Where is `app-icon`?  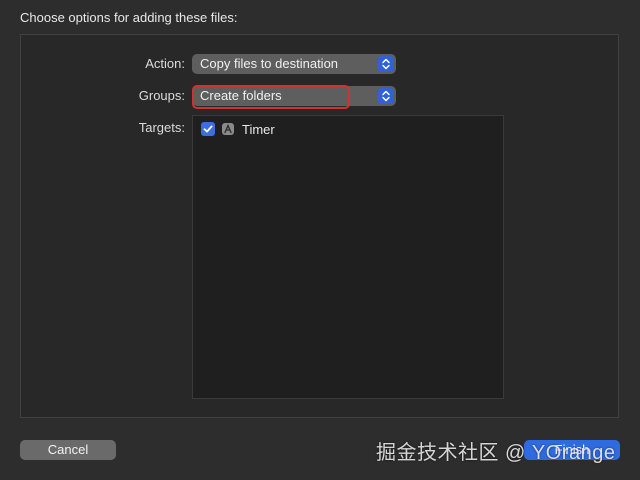 app-icon is located at coordinates (228, 129).